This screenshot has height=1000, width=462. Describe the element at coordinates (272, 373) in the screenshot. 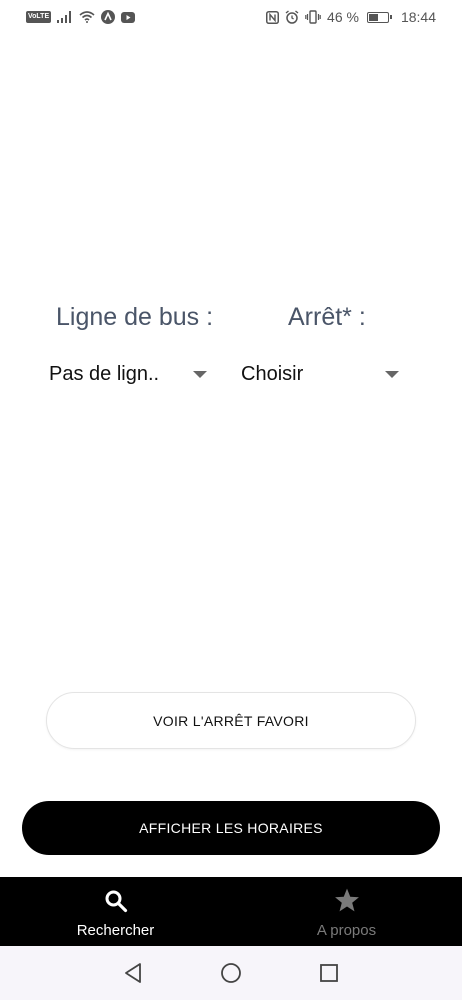

I see `arret-dropdown-value: Choisir` at that location.